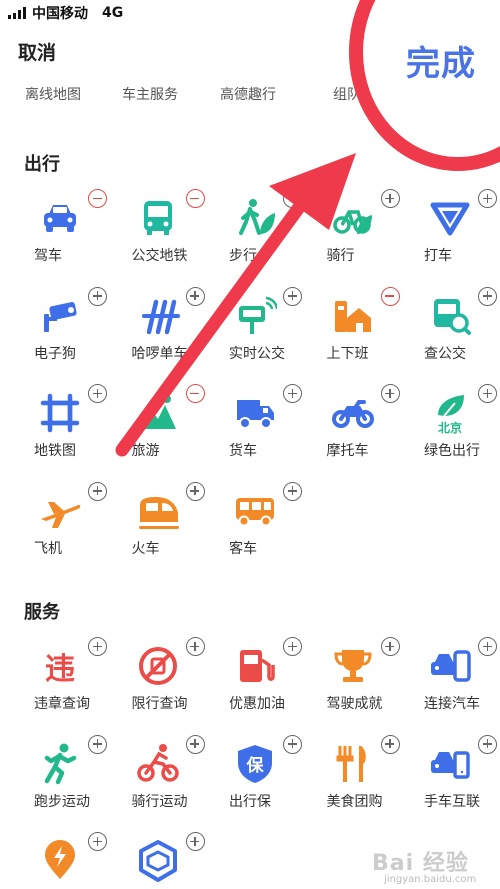  I want to click on svg-text: 违, so click(60, 669).